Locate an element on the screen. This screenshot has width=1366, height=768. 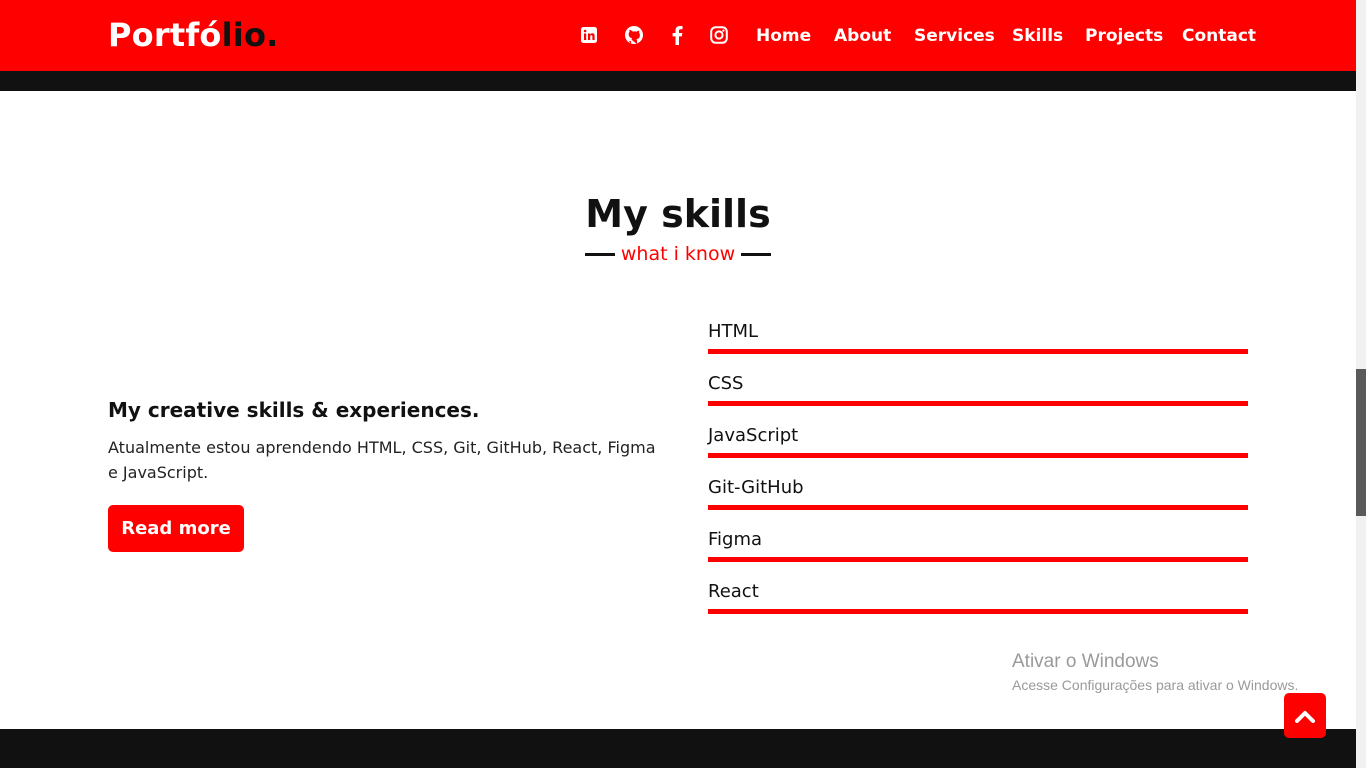
section-title: My skills is located at coordinates (678, 214).